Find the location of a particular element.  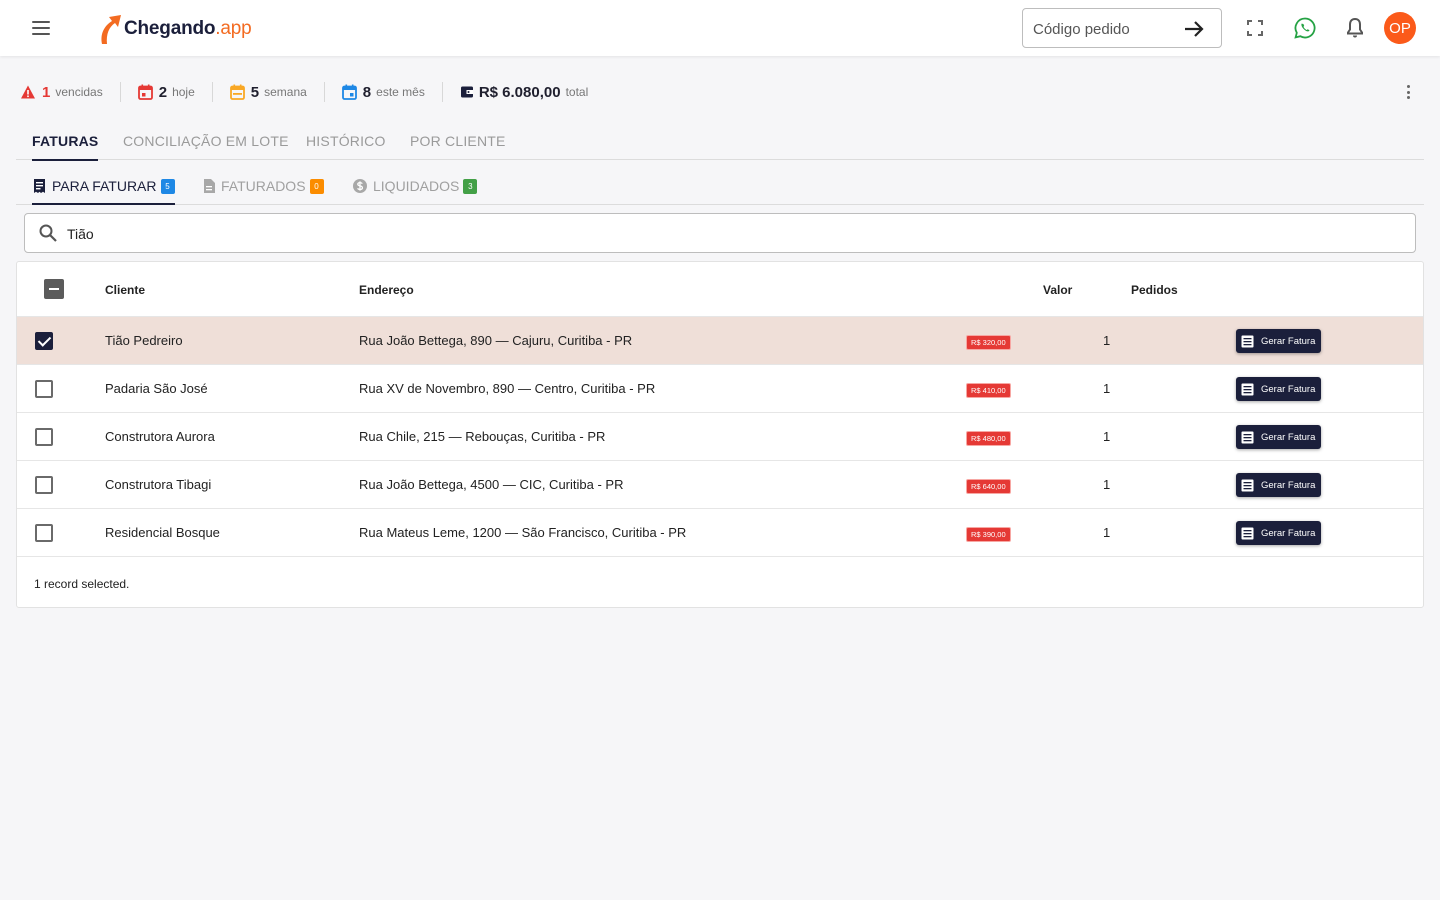

count-badge: 3 is located at coordinates (470, 186).